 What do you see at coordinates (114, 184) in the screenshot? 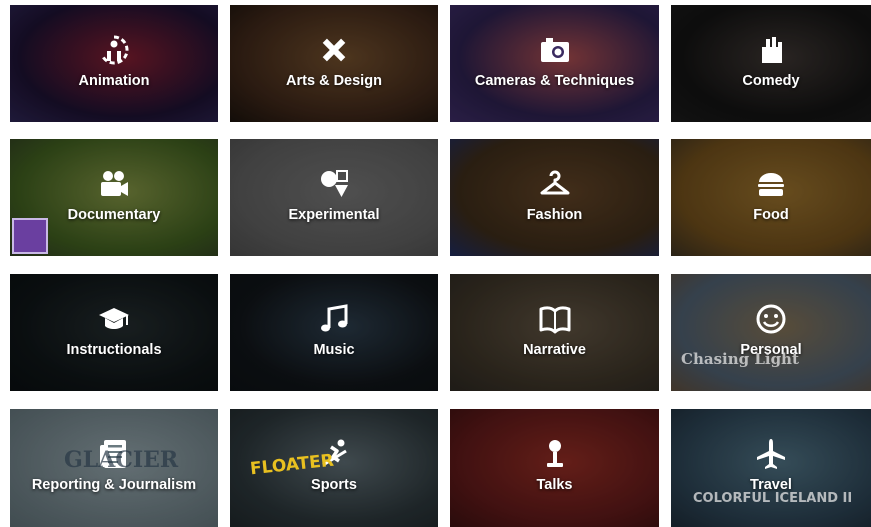
I see `video-camera-icon` at bounding box center [114, 184].